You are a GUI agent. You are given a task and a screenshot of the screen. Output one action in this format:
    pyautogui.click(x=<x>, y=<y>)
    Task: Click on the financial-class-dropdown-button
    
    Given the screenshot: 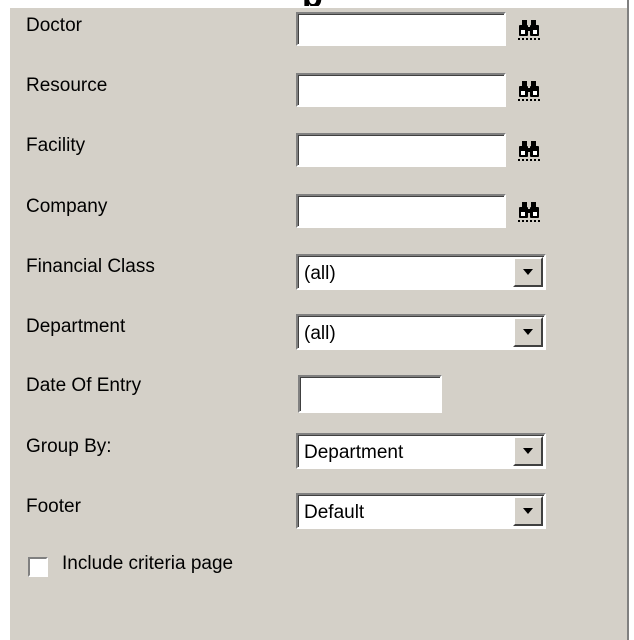 What is the action you would take?
    pyautogui.click(x=528, y=272)
    